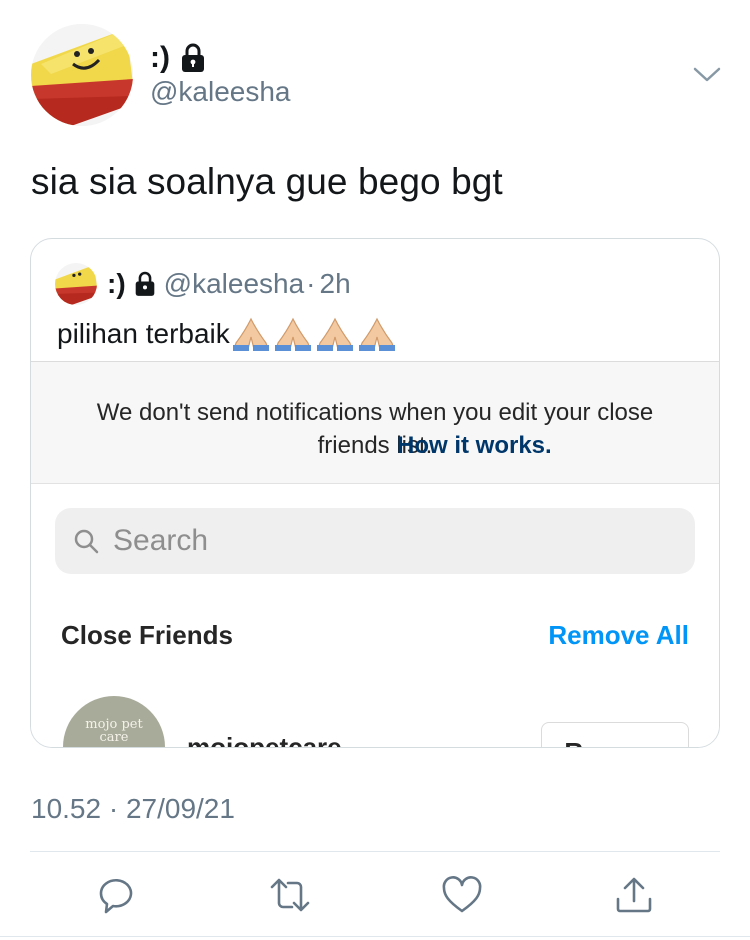 The image size is (750, 940). I want to click on quoted-tweet-text: pilihan terbaik, so click(143, 333).